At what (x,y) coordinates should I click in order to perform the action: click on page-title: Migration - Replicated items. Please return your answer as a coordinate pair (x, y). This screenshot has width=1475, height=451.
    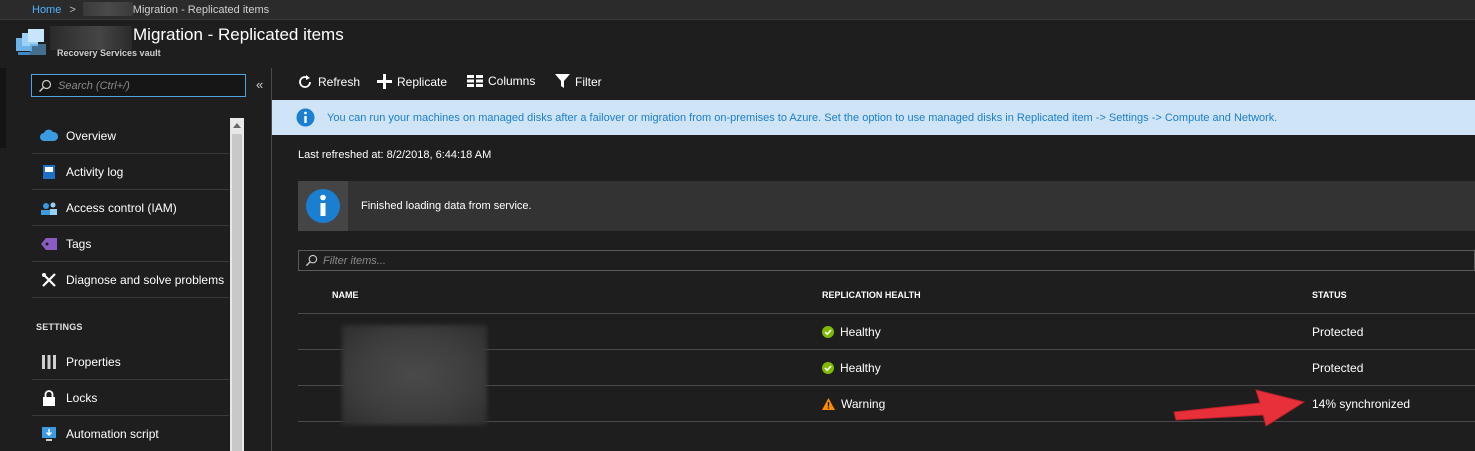
    Looking at the image, I should click on (238, 34).